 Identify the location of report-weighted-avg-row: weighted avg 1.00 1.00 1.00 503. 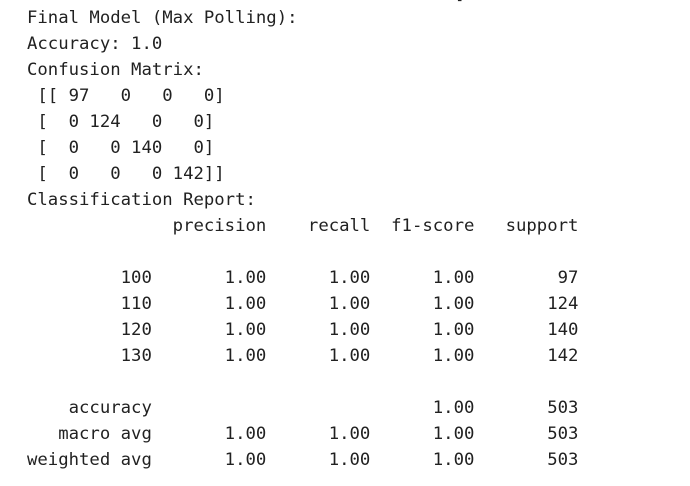
(303, 460).